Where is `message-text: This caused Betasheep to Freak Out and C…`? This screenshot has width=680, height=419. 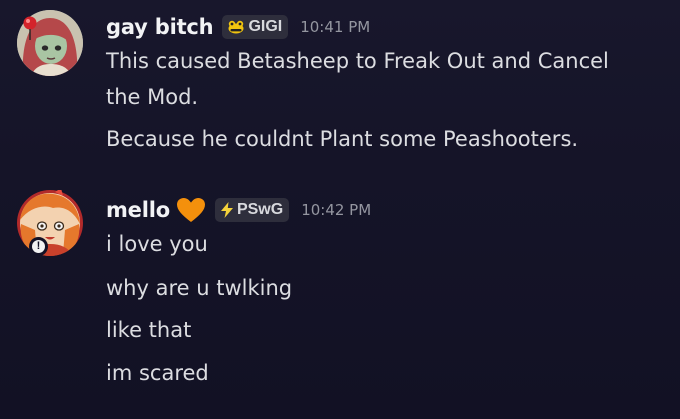 message-text: This caused Betasheep to Freak Out and C… is located at coordinates (357, 61).